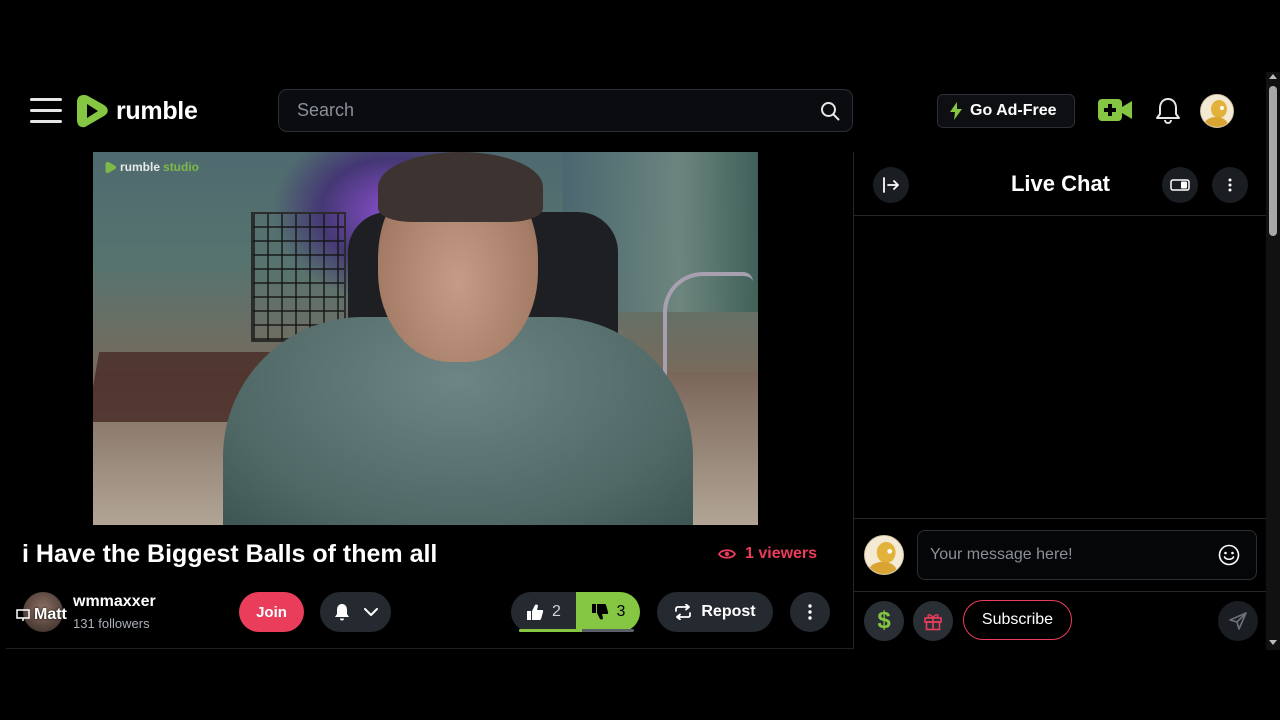 This screenshot has height=720, width=1280. What do you see at coordinates (92, 111) in the screenshot?
I see `rumble-play-icon` at bounding box center [92, 111].